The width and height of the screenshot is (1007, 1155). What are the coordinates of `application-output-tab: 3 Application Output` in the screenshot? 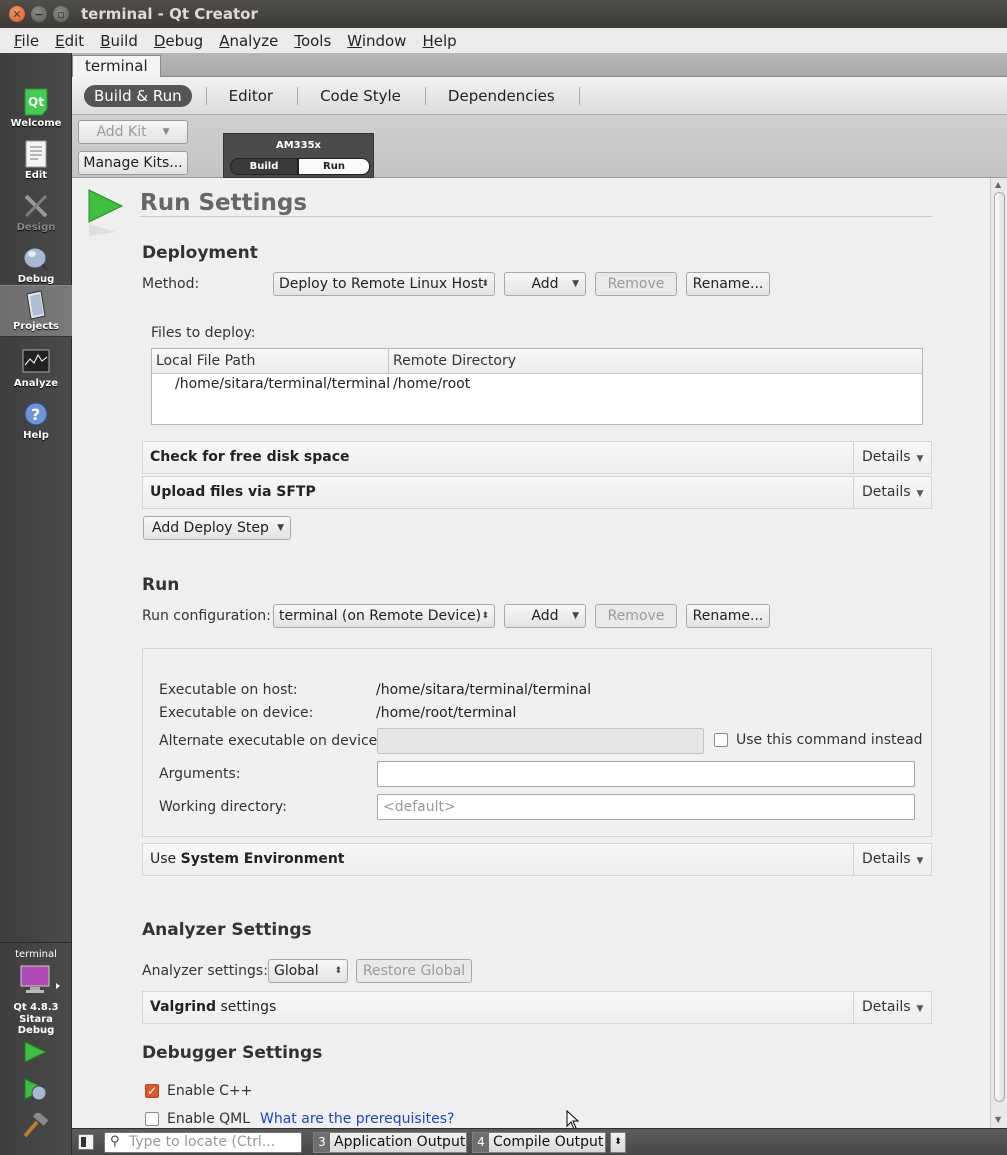 It's located at (390, 1142).